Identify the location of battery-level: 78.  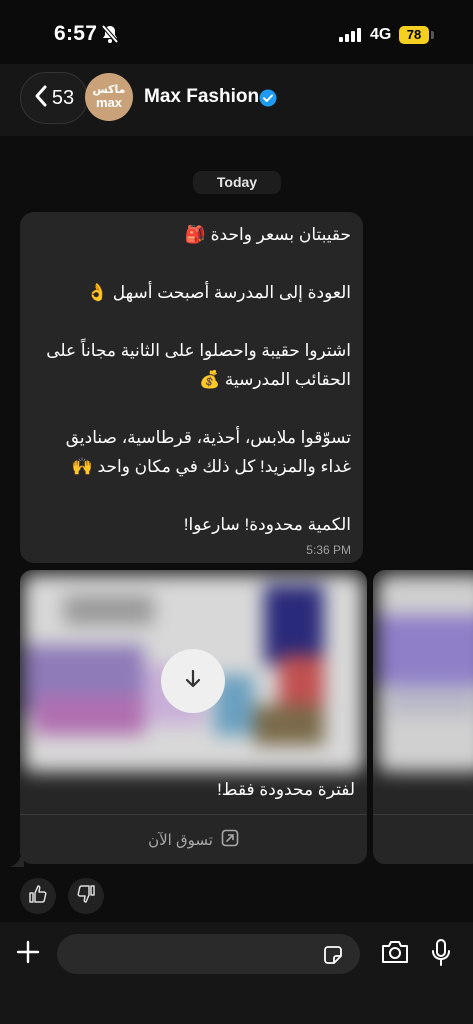
(414, 35).